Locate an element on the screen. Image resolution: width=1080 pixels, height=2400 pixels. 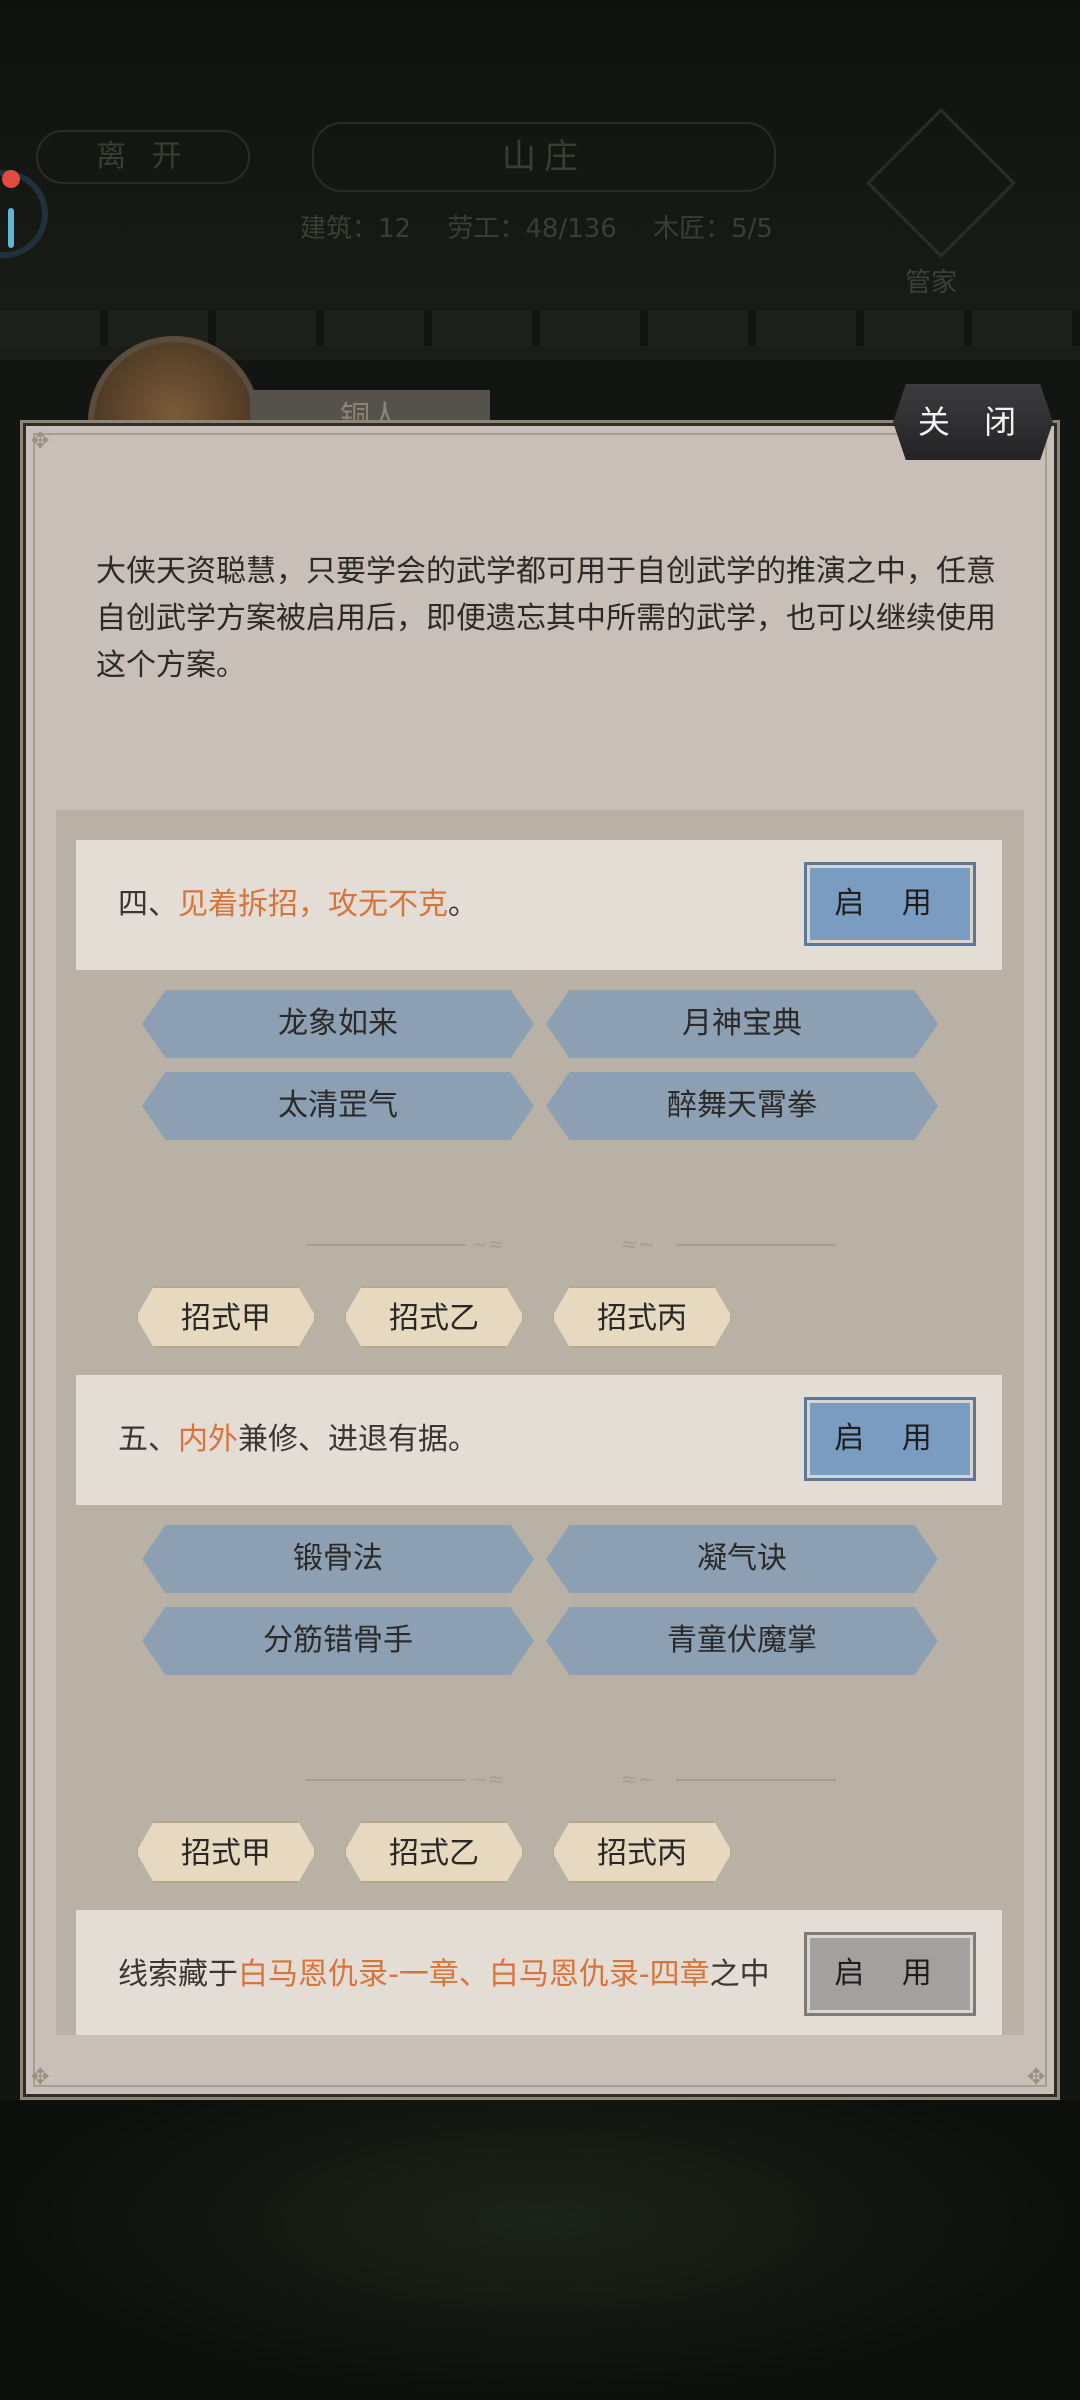
leave-button: 离 开 is located at coordinates (143, 157).